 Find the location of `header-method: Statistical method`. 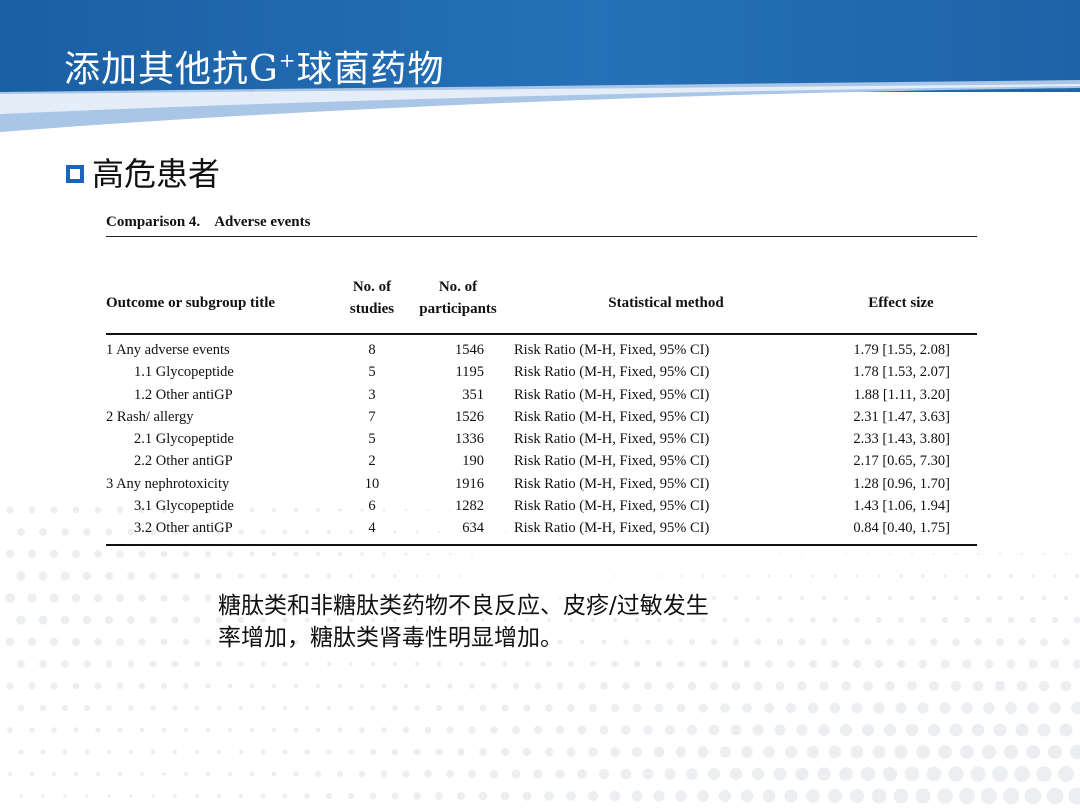

header-method: Statistical method is located at coordinates (666, 303).